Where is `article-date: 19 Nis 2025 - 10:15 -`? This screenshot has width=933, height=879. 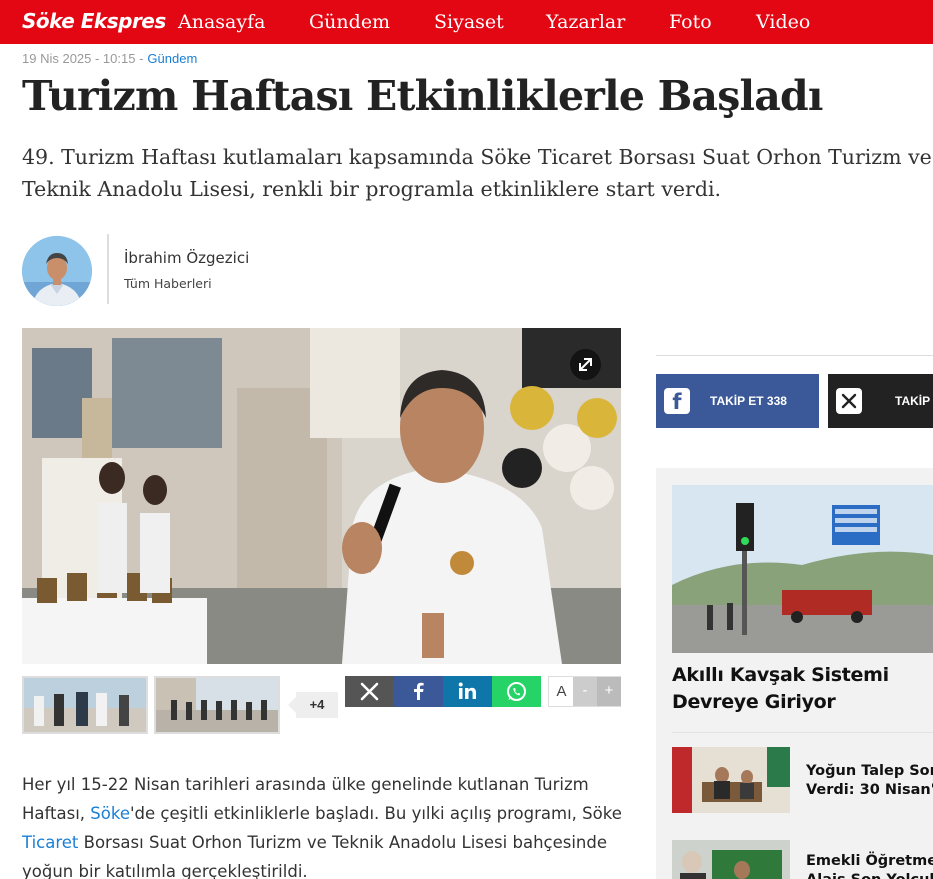
article-date: 19 Nis 2025 - 10:15 - is located at coordinates (83, 58).